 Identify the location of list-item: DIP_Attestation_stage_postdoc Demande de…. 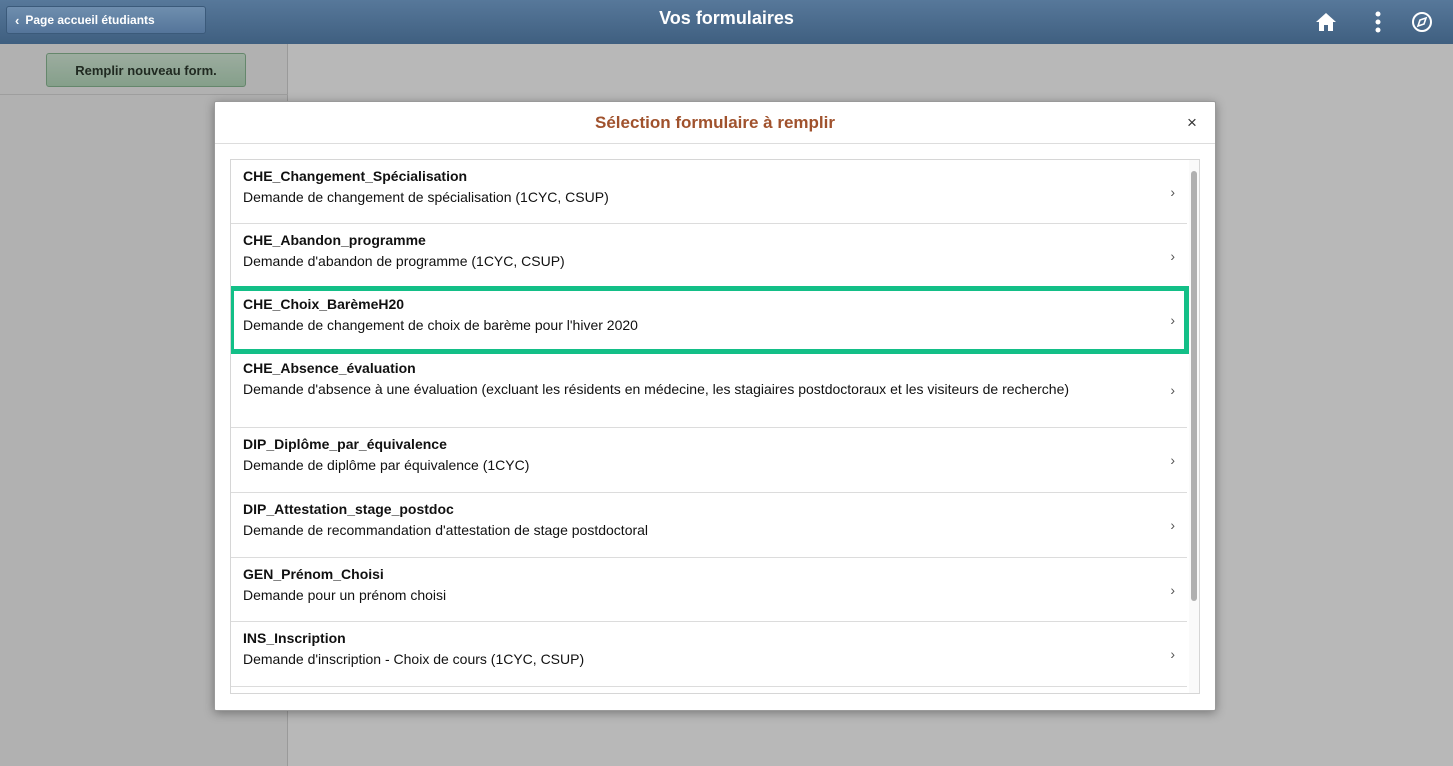
(709, 525).